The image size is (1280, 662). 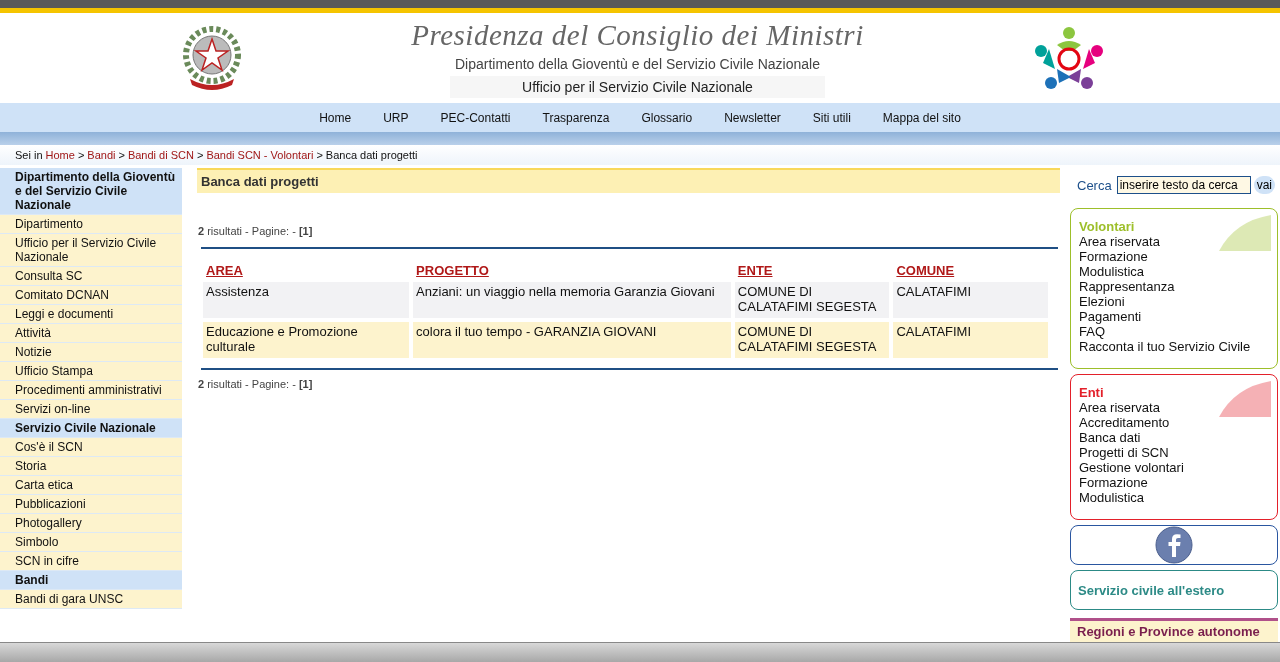 What do you see at coordinates (91, 333) in the screenshot?
I see `sidebar-item: Attività` at bounding box center [91, 333].